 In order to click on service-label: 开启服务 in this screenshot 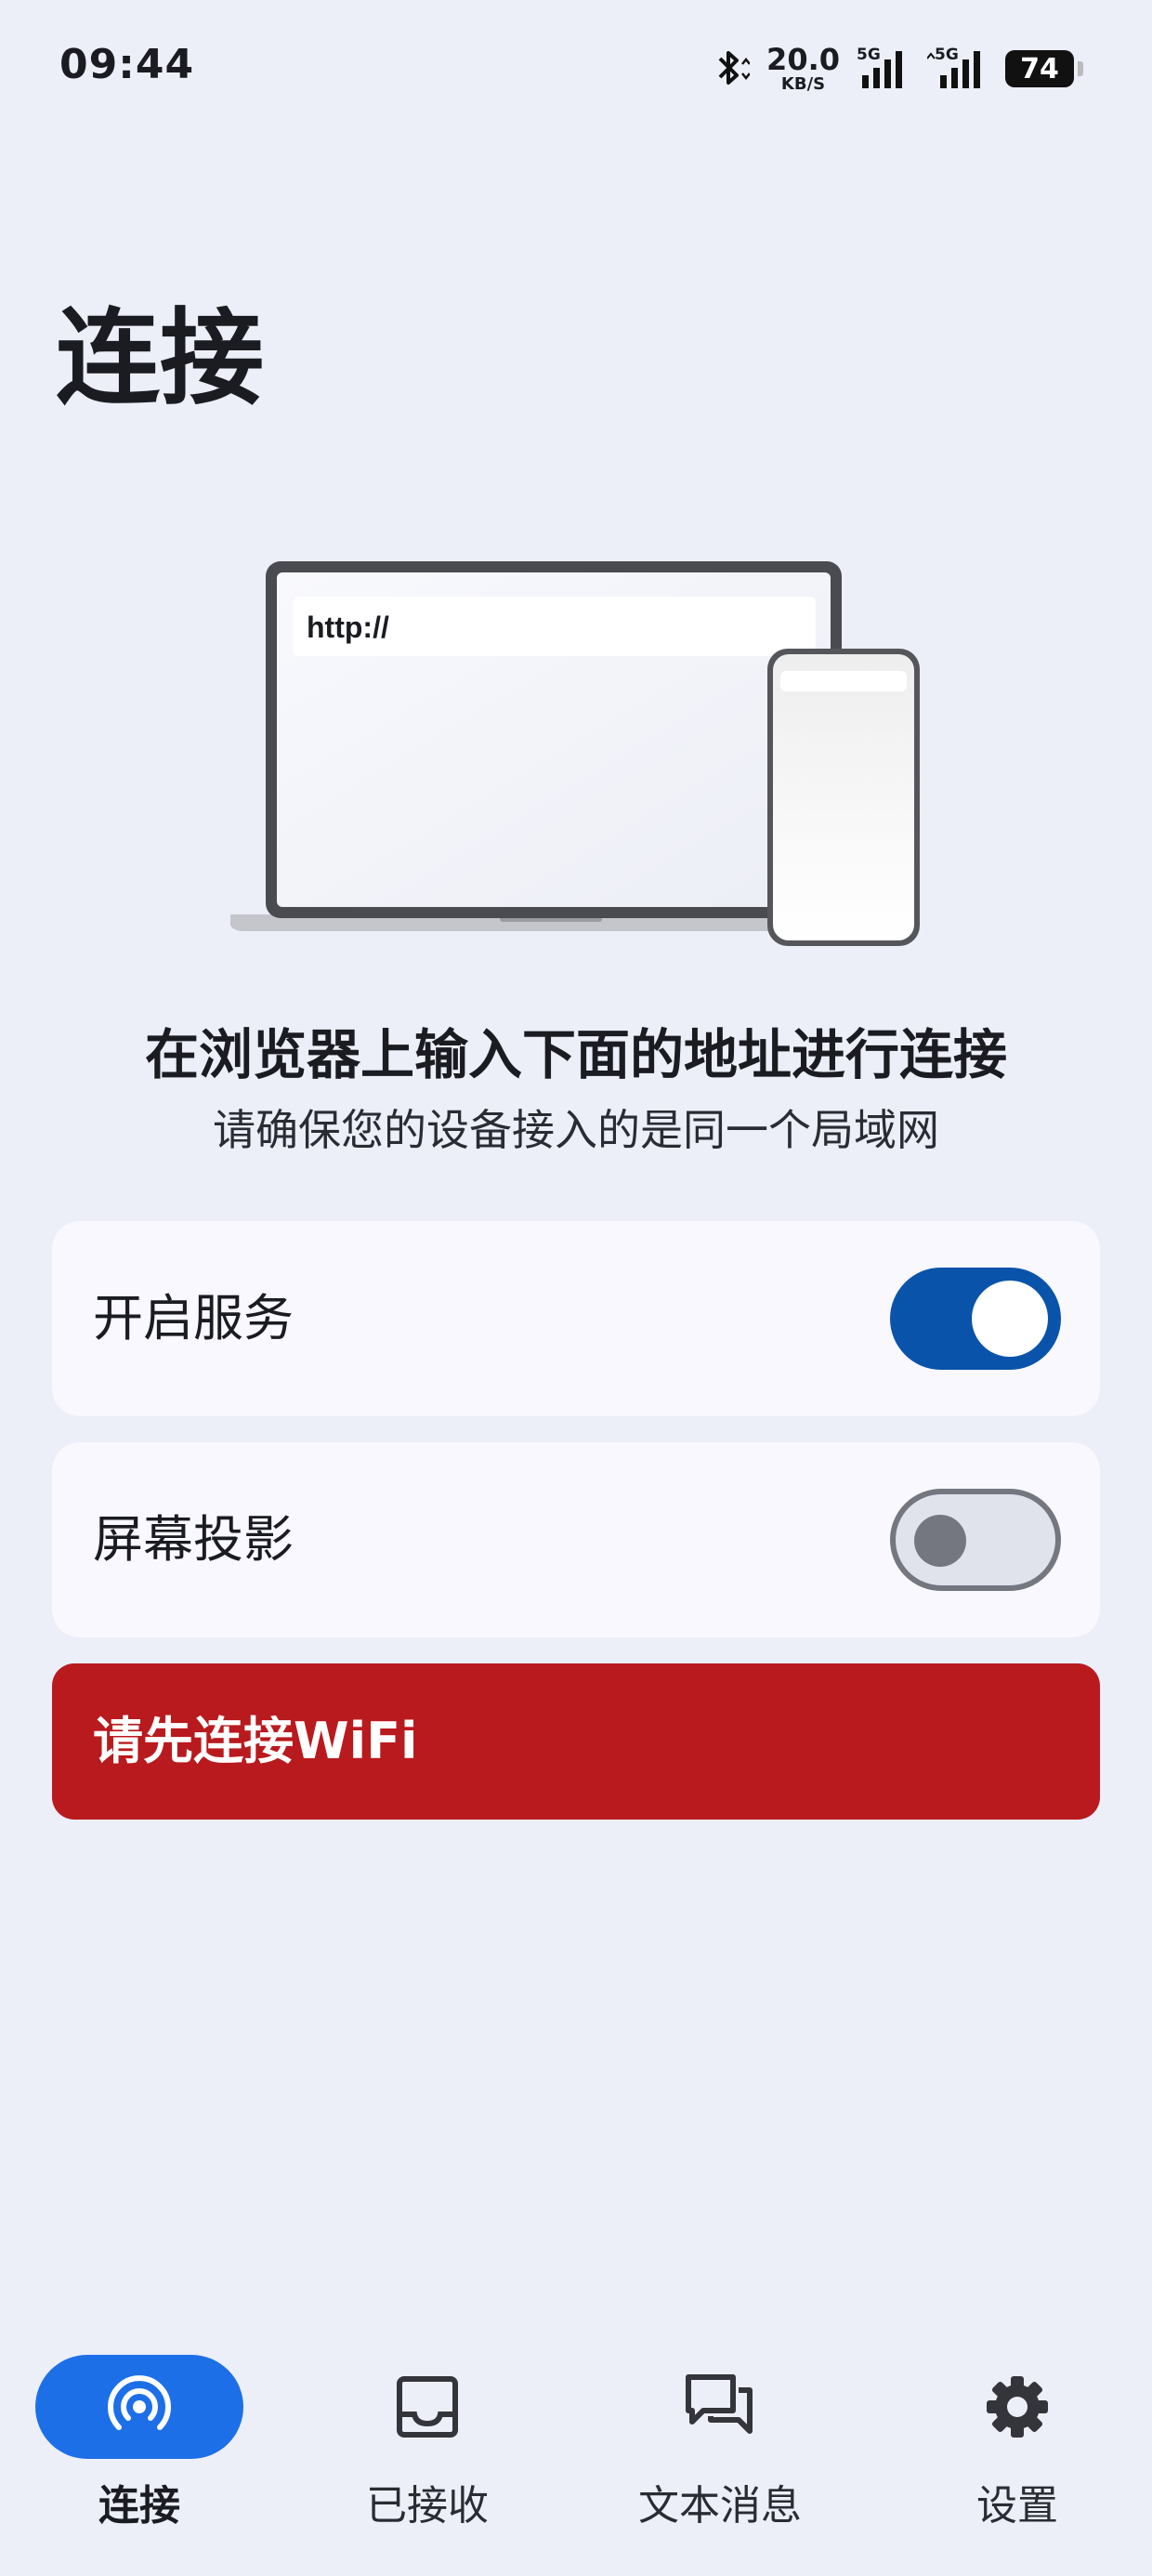, I will do `click(193, 1318)`.